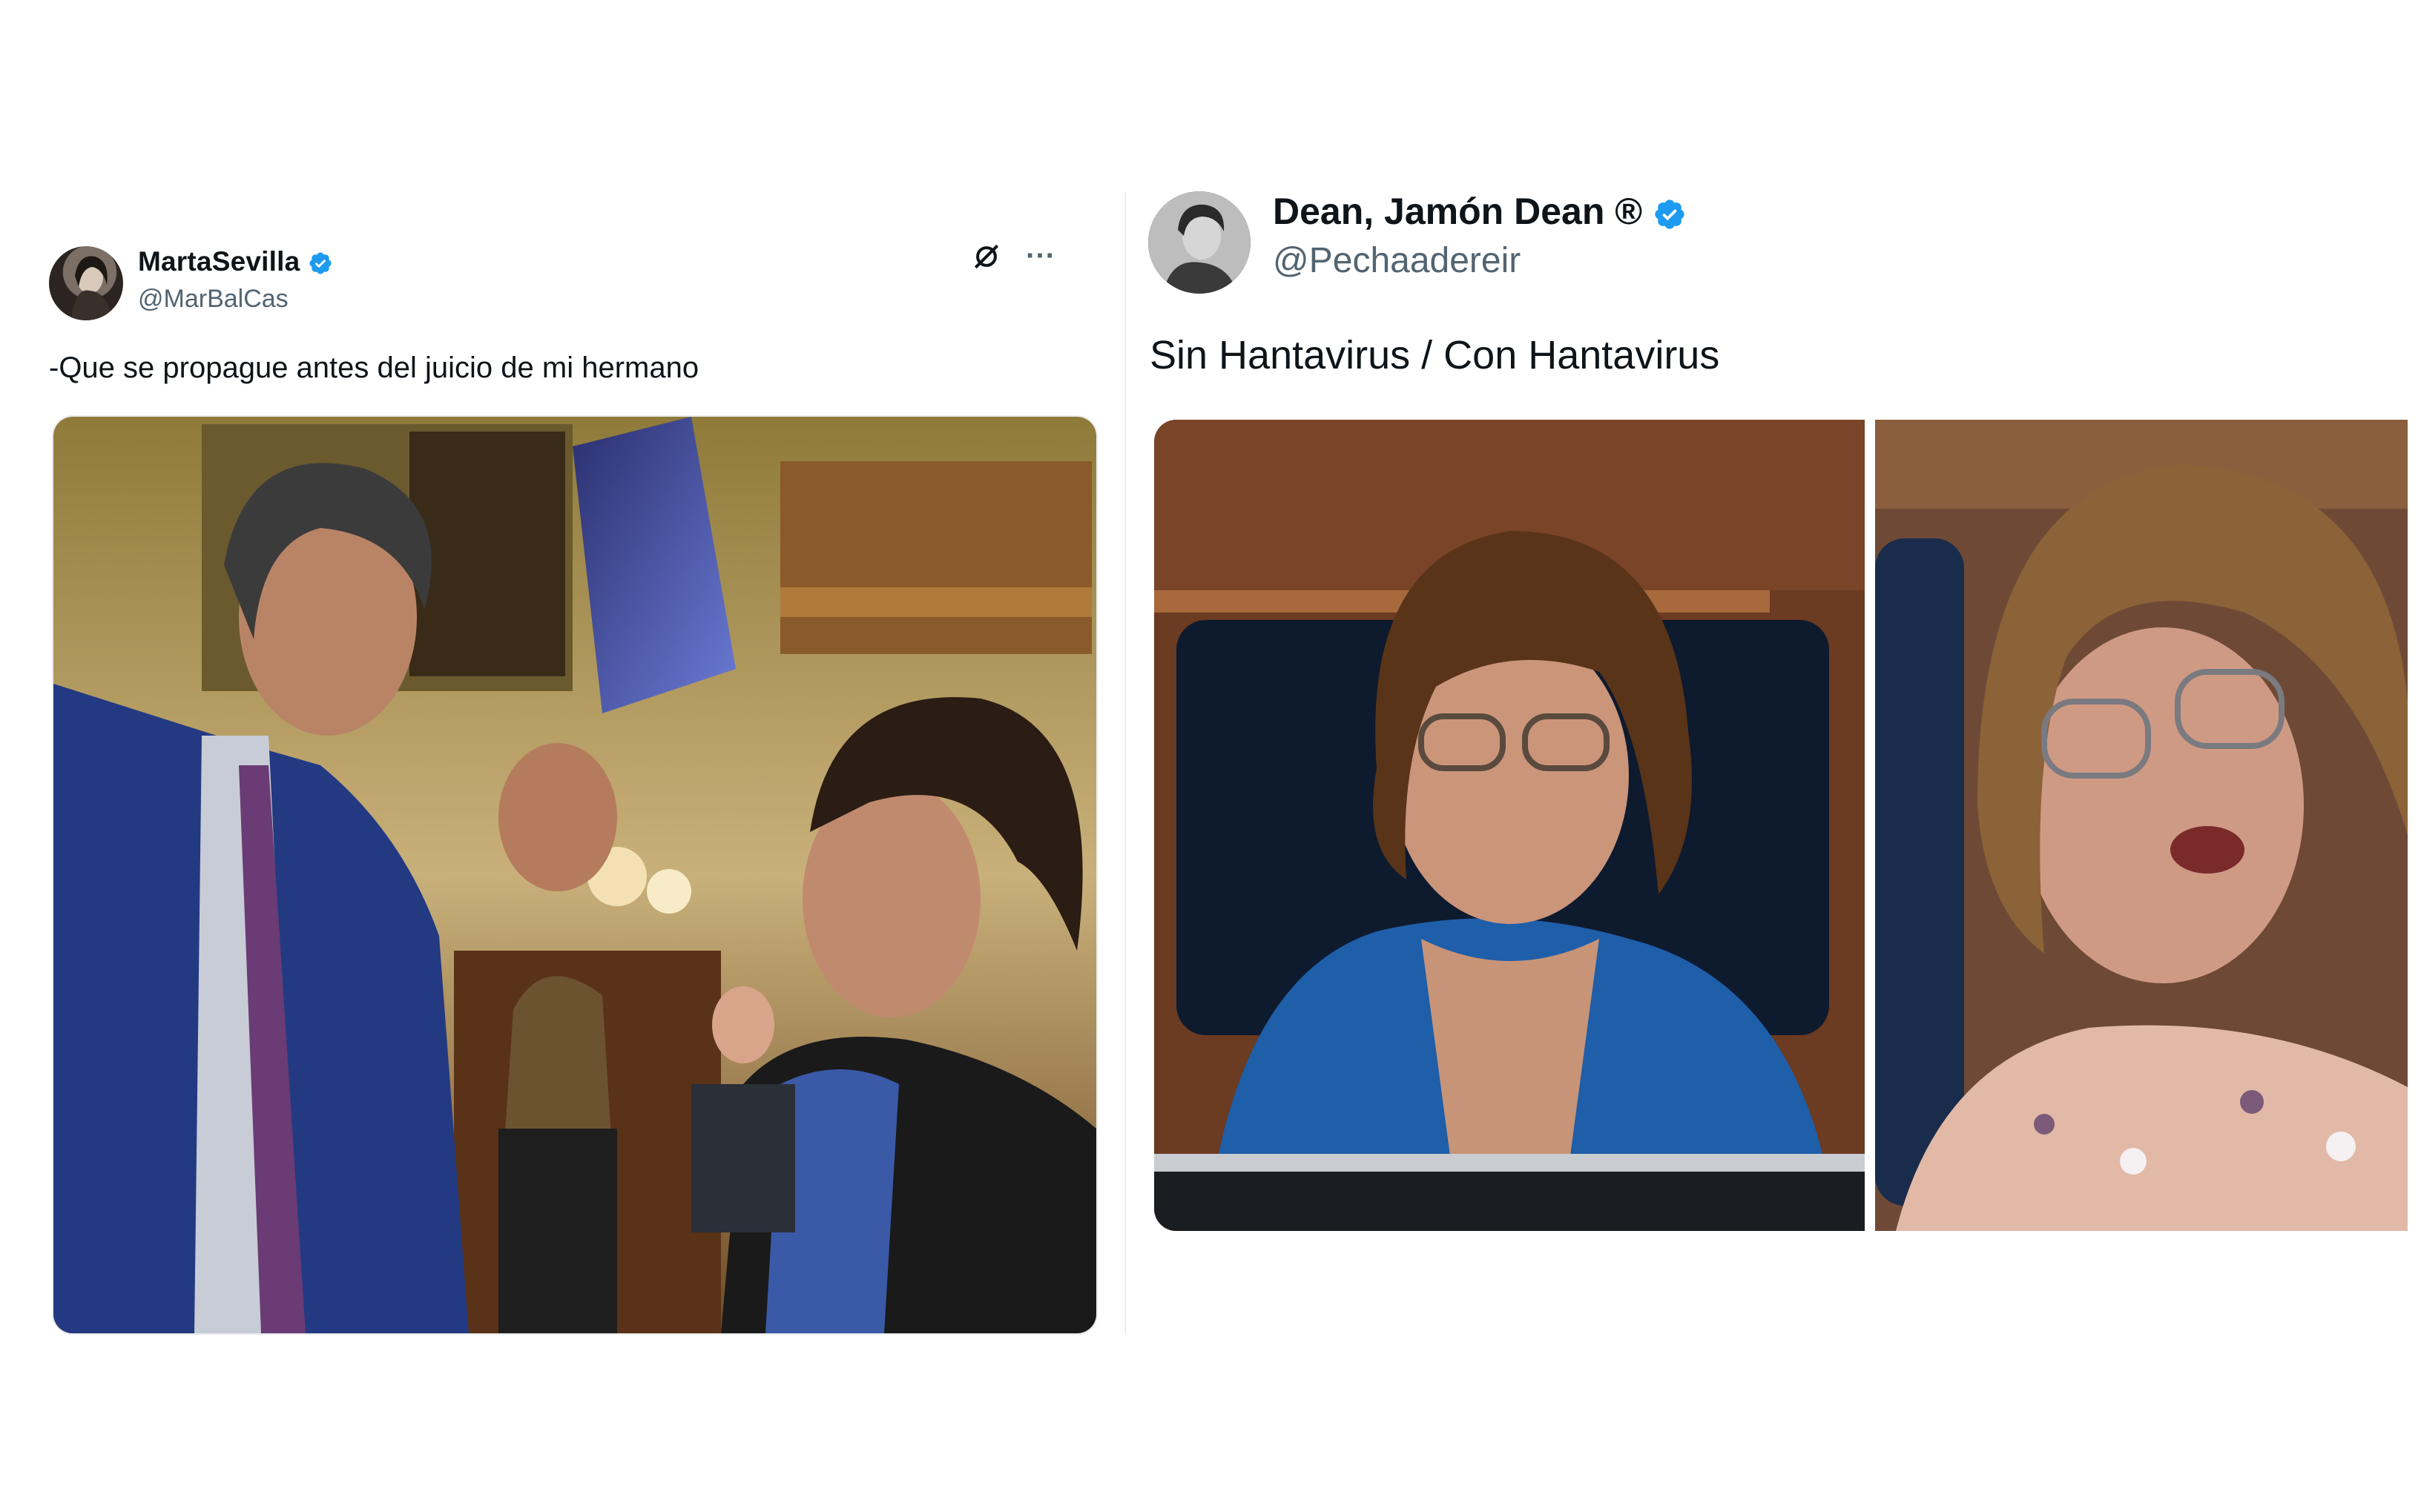 Image resolution: width=2421 pixels, height=1512 pixels. What do you see at coordinates (1125, 764) in the screenshot?
I see `column-divider` at bounding box center [1125, 764].